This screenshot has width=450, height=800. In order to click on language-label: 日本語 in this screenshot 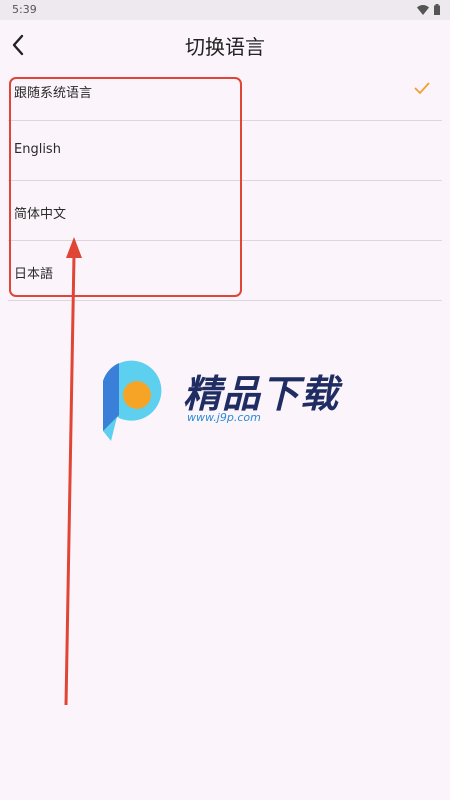, I will do `click(34, 274)`.